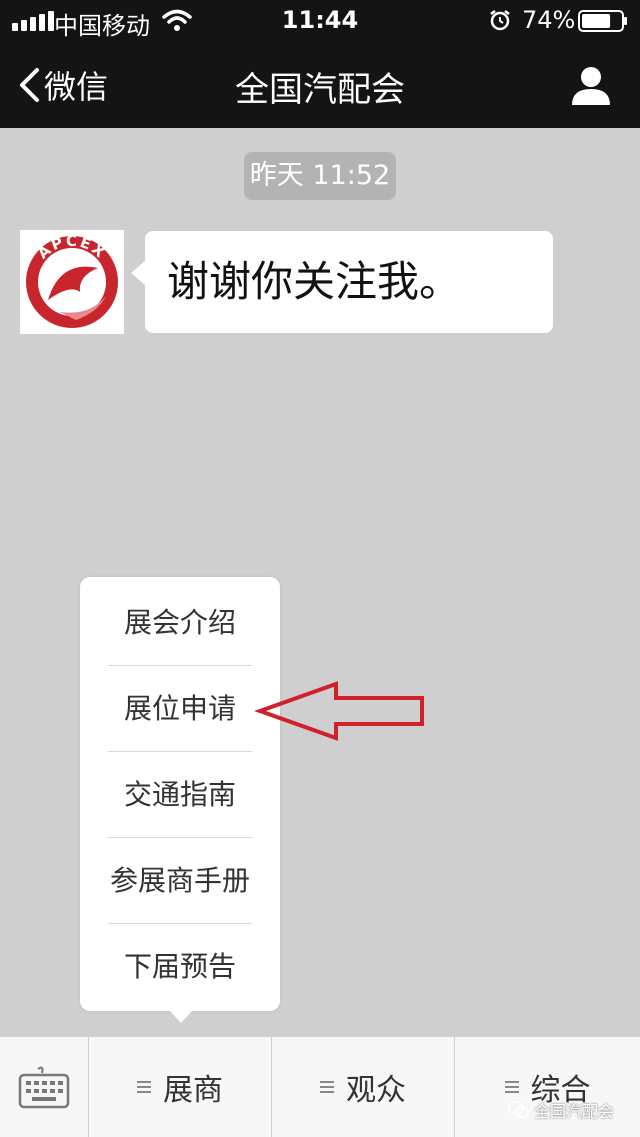  I want to click on page-title: 全国汽配会, so click(320, 90).